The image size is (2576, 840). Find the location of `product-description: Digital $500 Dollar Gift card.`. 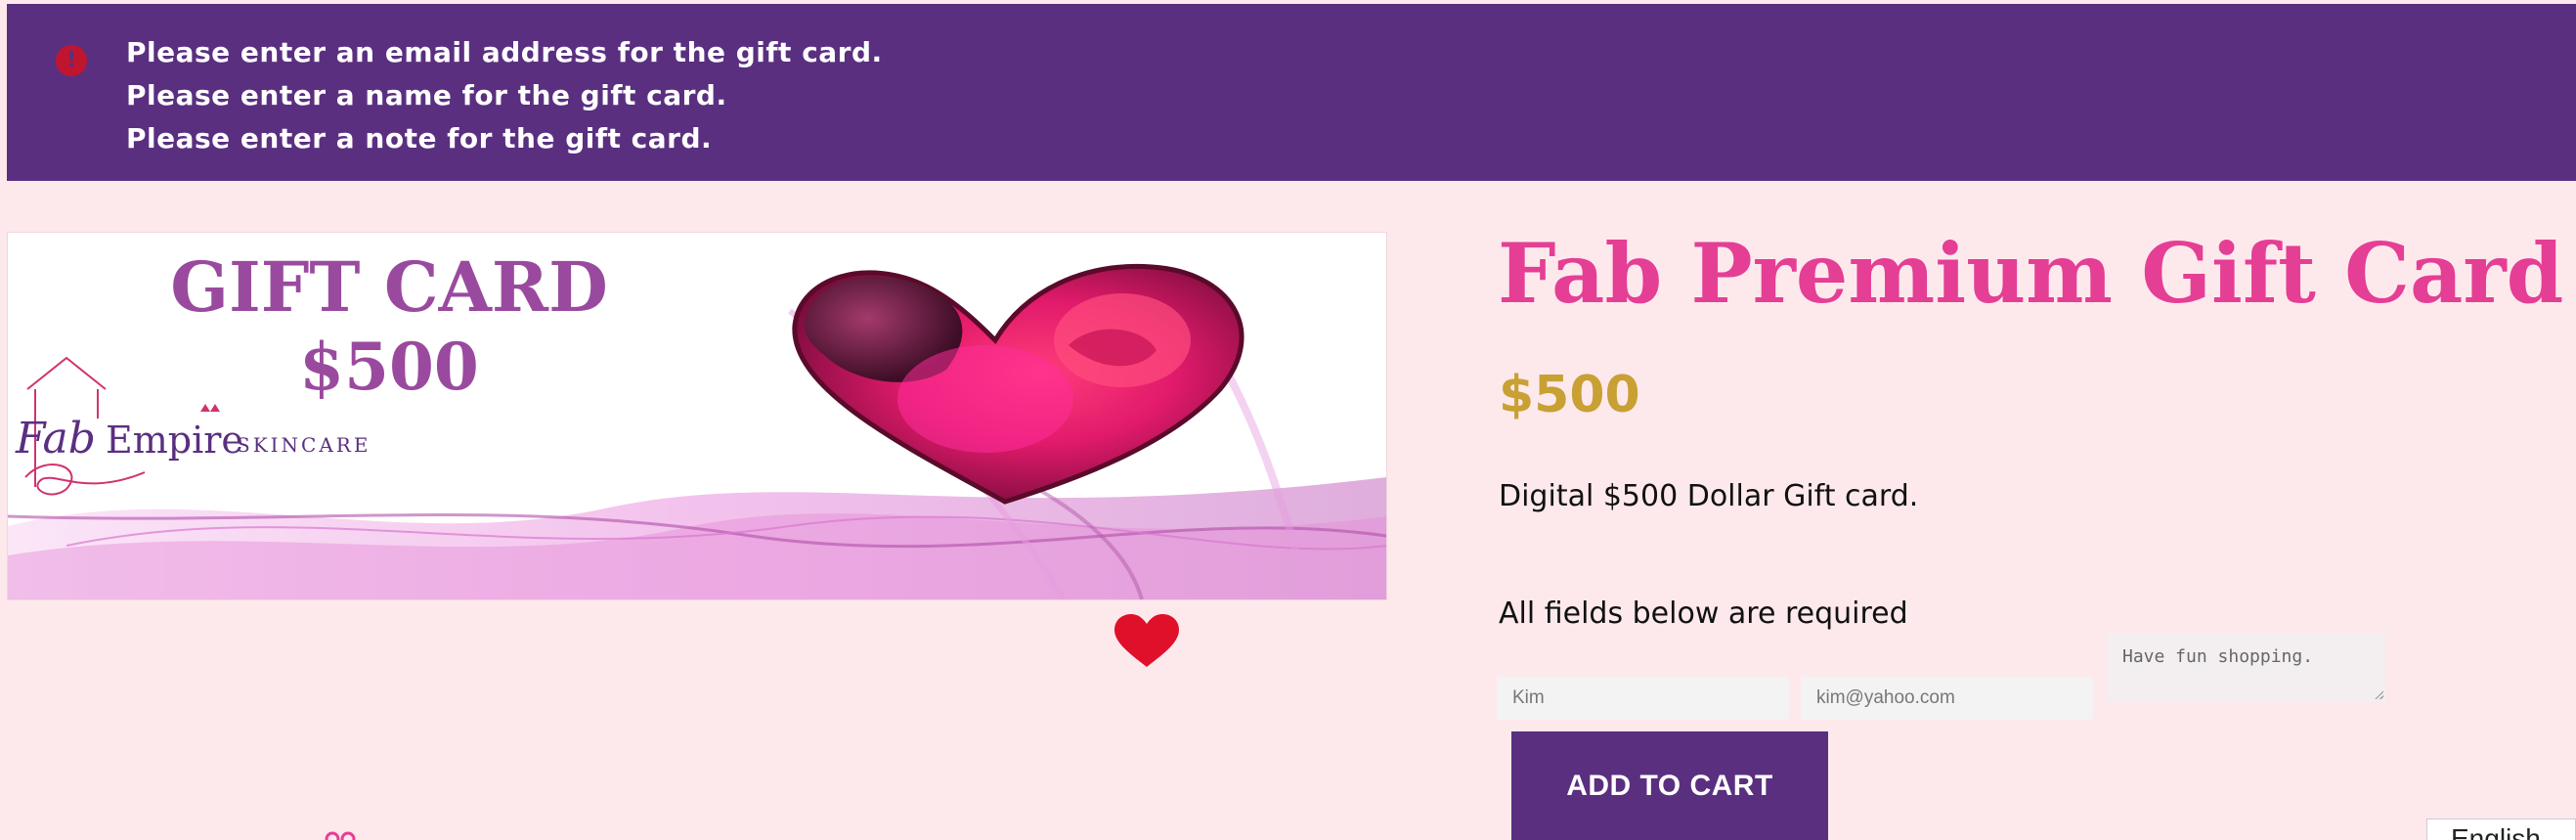

product-description: Digital $500 Dollar Gift card. is located at coordinates (1709, 496).